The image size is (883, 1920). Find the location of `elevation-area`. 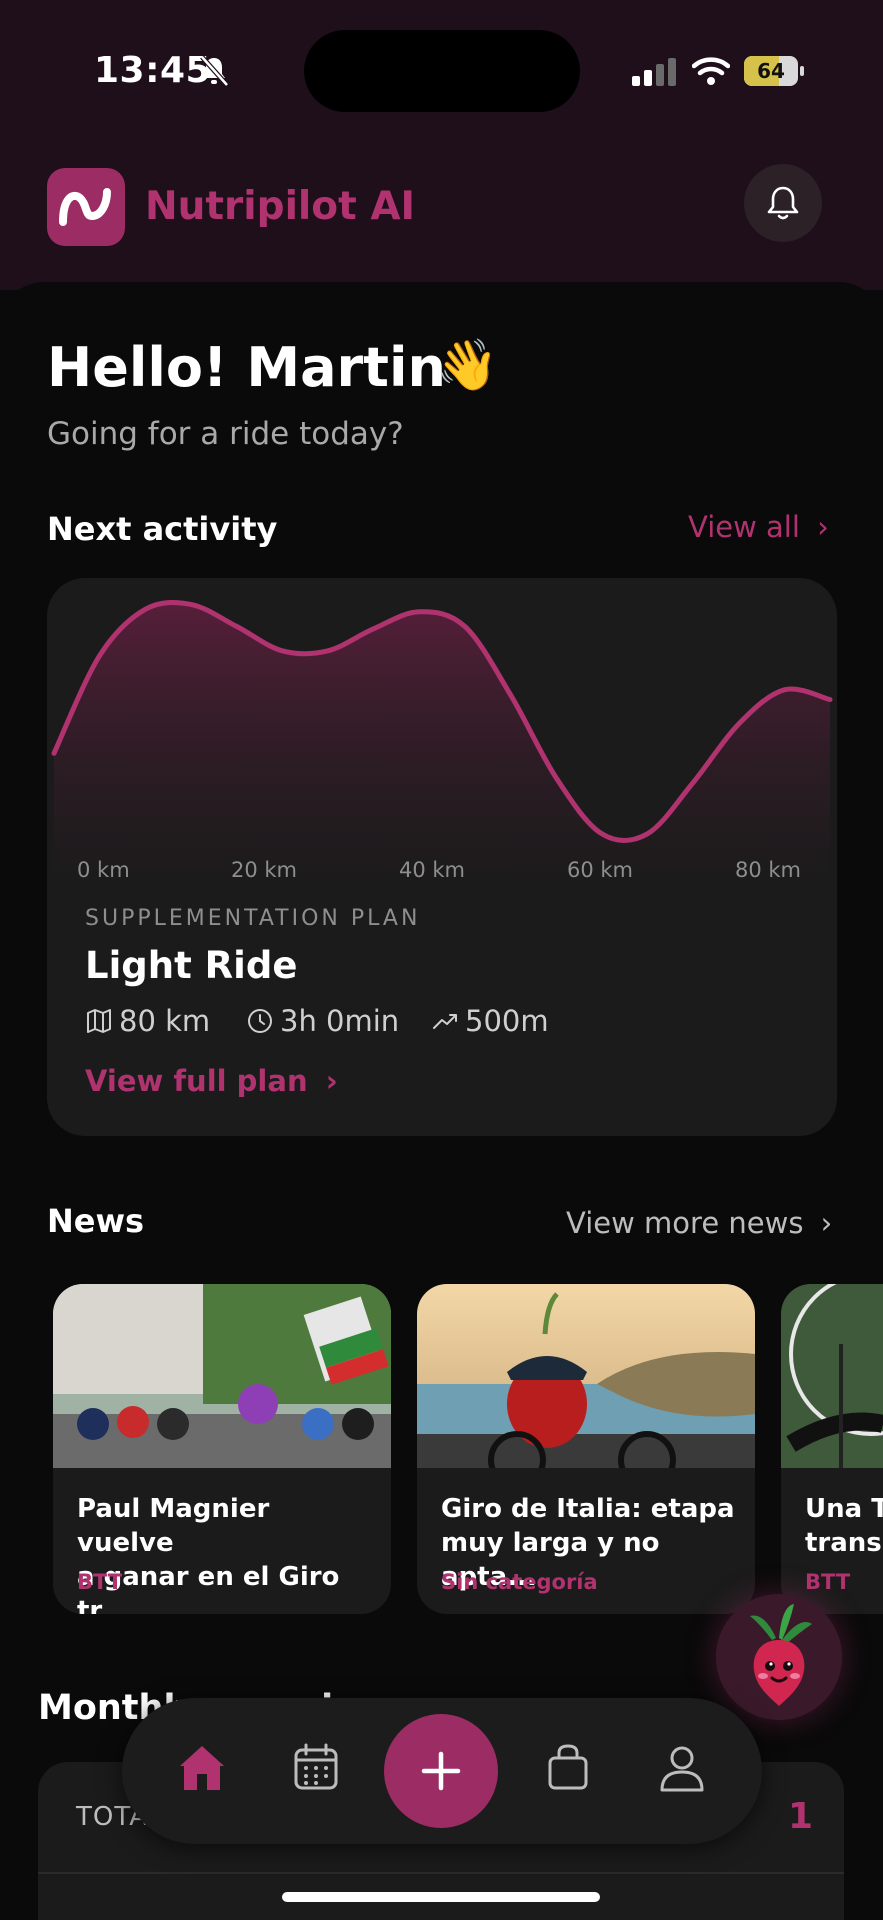

elevation-area is located at coordinates (442, 745).